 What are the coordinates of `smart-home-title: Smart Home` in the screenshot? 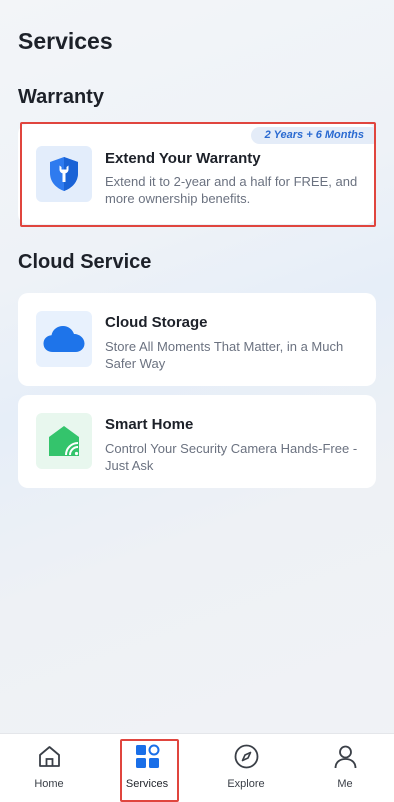 It's located at (149, 424).